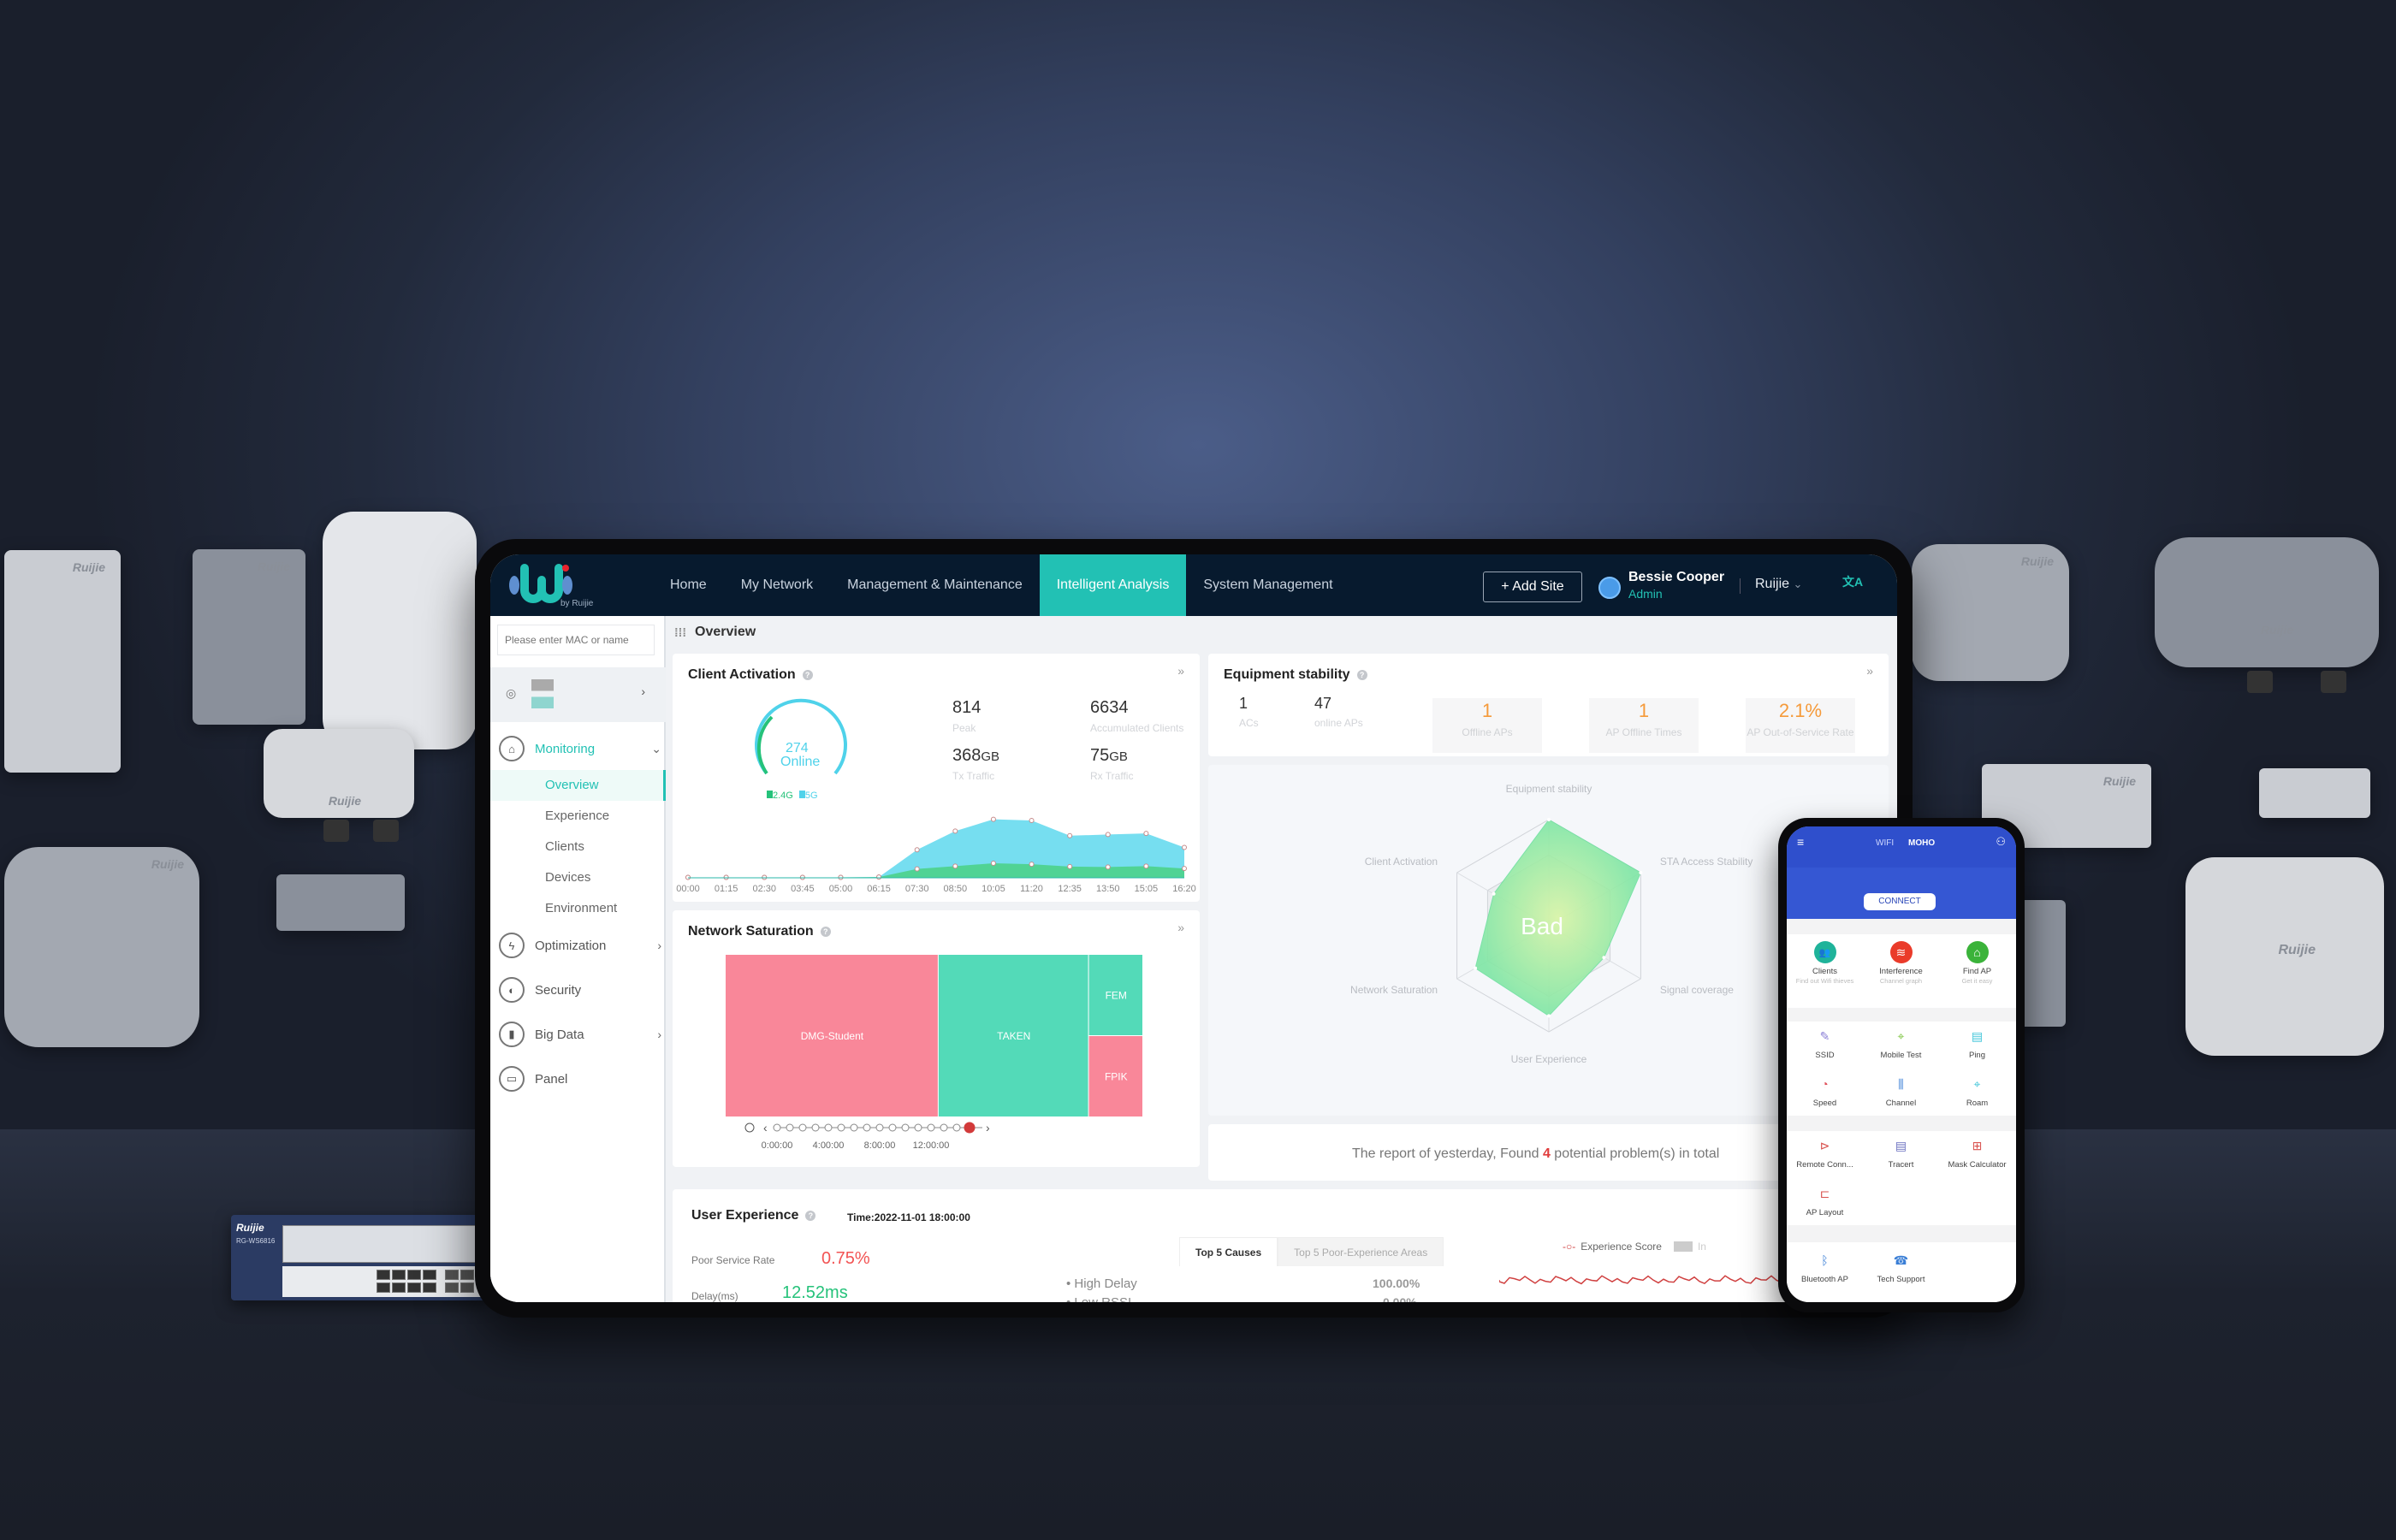 The image size is (2396, 1540). I want to click on sidebar-item-optimization: ϟ Optimization ›, so click(580, 945).